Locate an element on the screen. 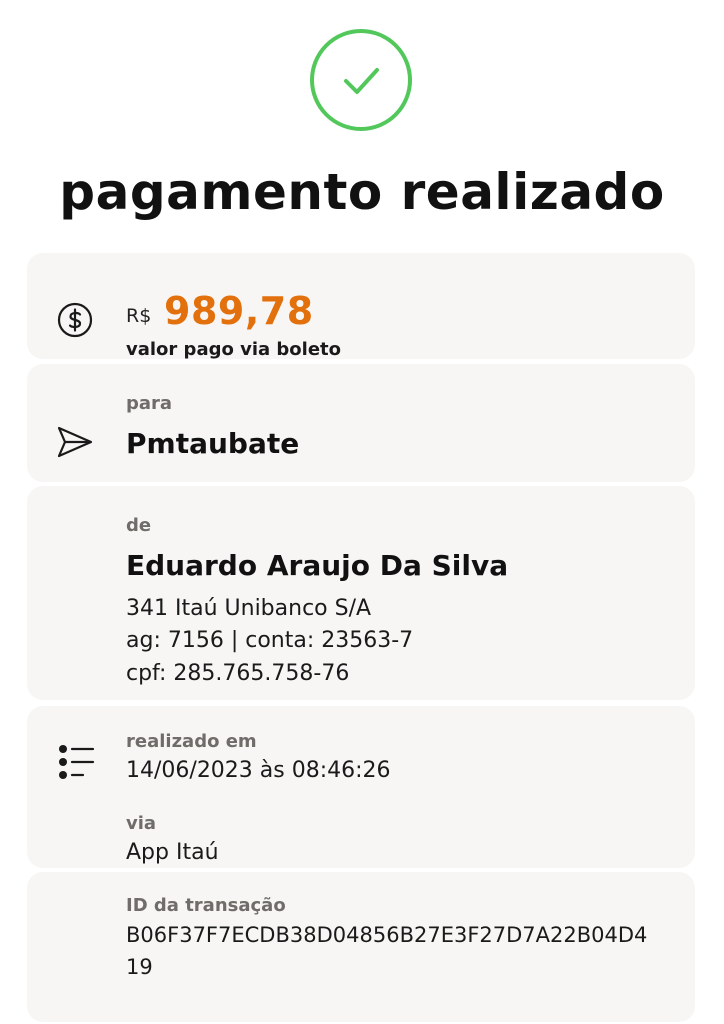 The image size is (724, 1024). page-title: pagamento realizado is located at coordinates (362, 192).